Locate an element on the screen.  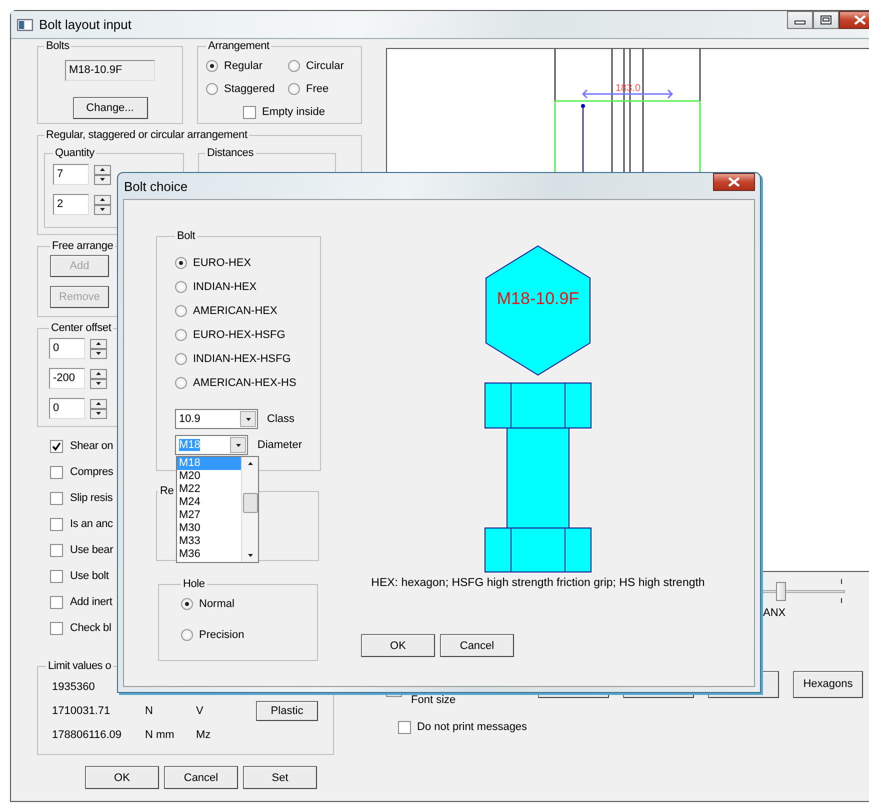
number-field: -200 is located at coordinates (67, 378).